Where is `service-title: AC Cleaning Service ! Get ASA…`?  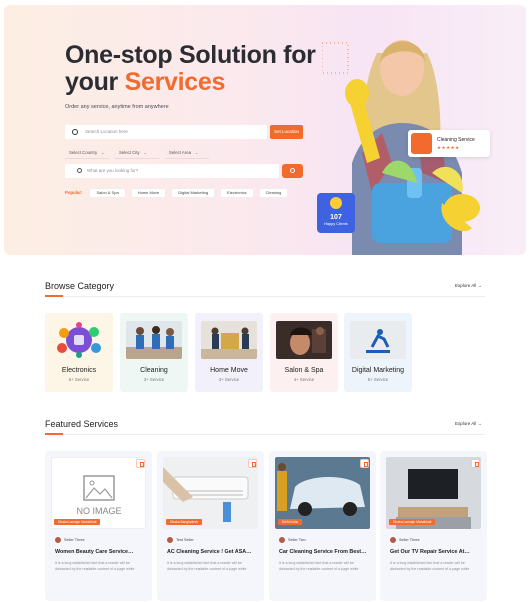
service-title: AC Cleaning Service ! Get ASA… is located at coordinates (212, 552).